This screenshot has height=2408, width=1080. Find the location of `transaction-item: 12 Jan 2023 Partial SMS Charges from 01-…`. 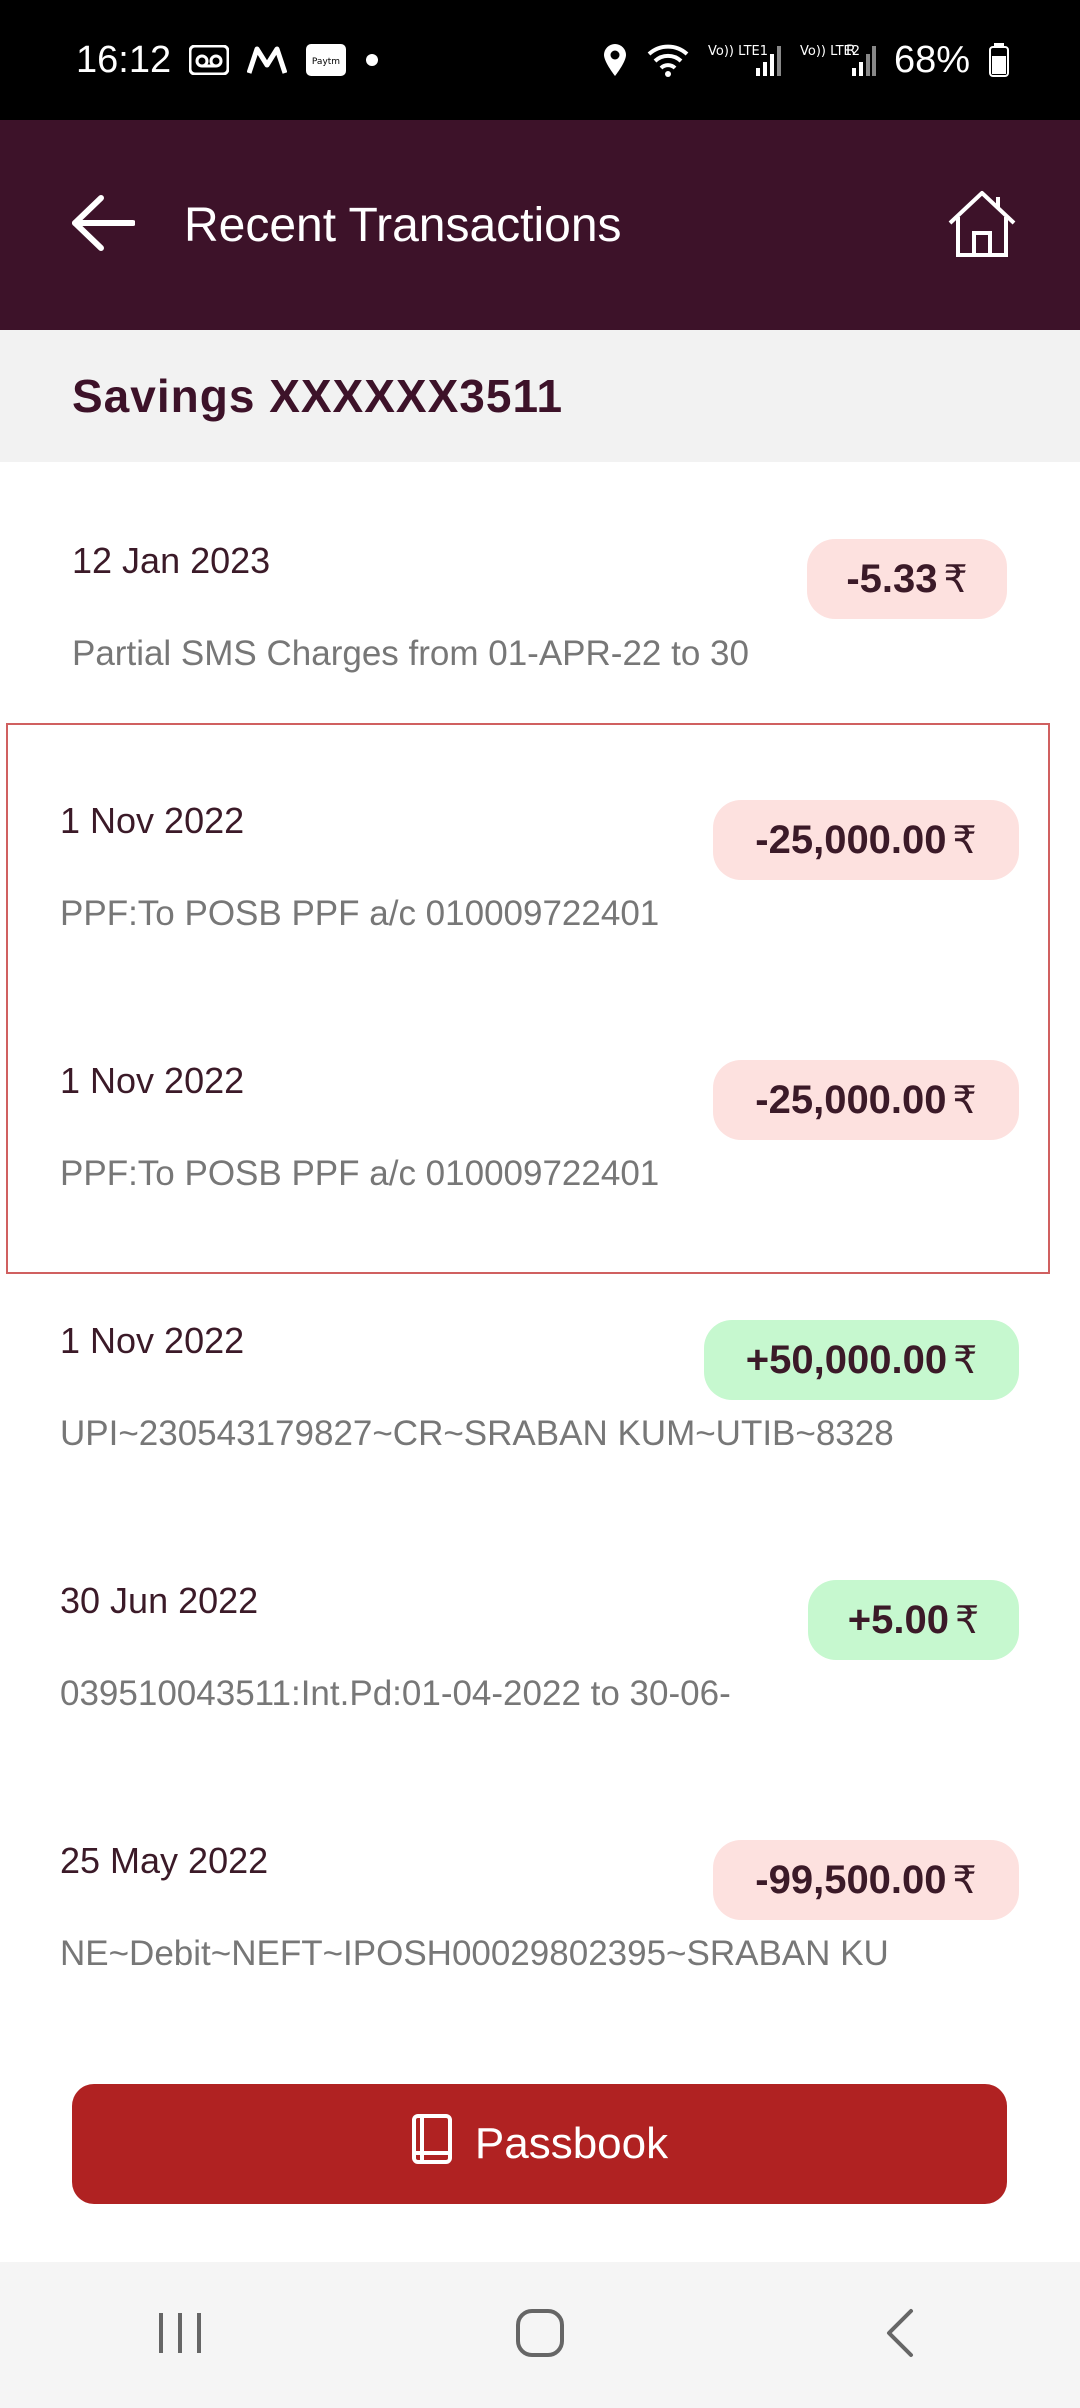

transaction-item: 12 Jan 2023 Partial SMS Charges from 01-… is located at coordinates (540, 610).